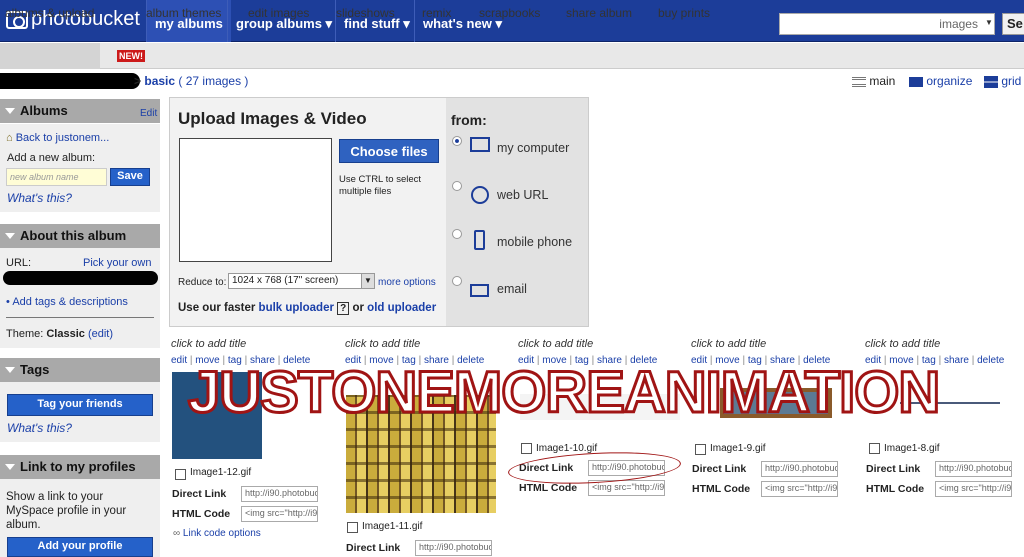 The image size is (1024, 557). Describe the element at coordinates (522, 195) in the screenshot. I see `from-web-url: web URL` at that location.